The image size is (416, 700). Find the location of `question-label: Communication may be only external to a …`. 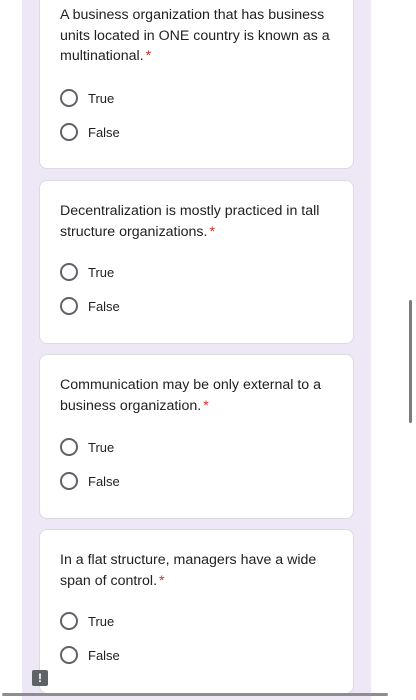

question-label: Communication may be only external to a … is located at coordinates (191, 395).